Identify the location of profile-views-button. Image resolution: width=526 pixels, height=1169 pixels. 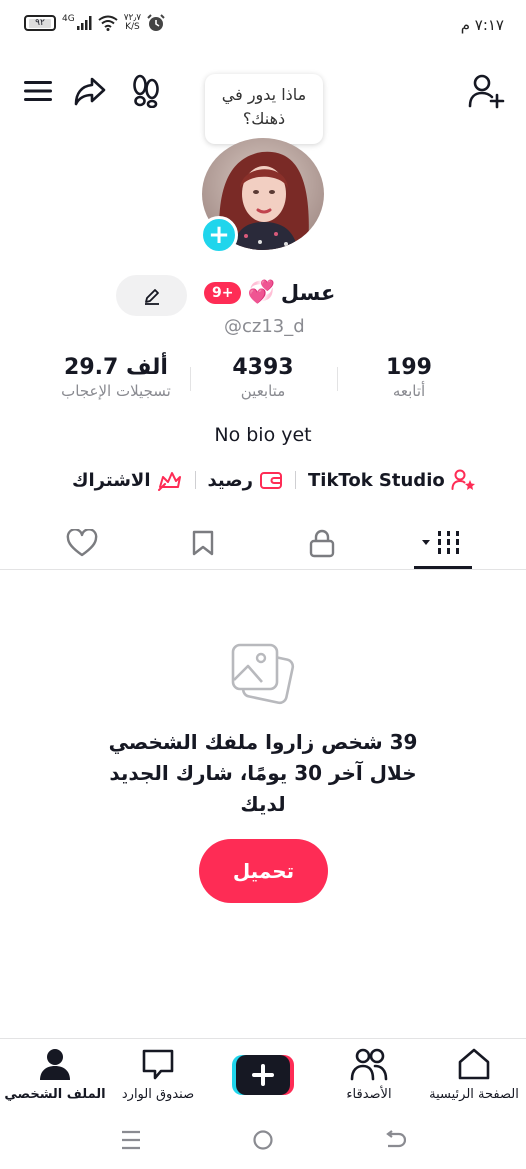
(146, 91).